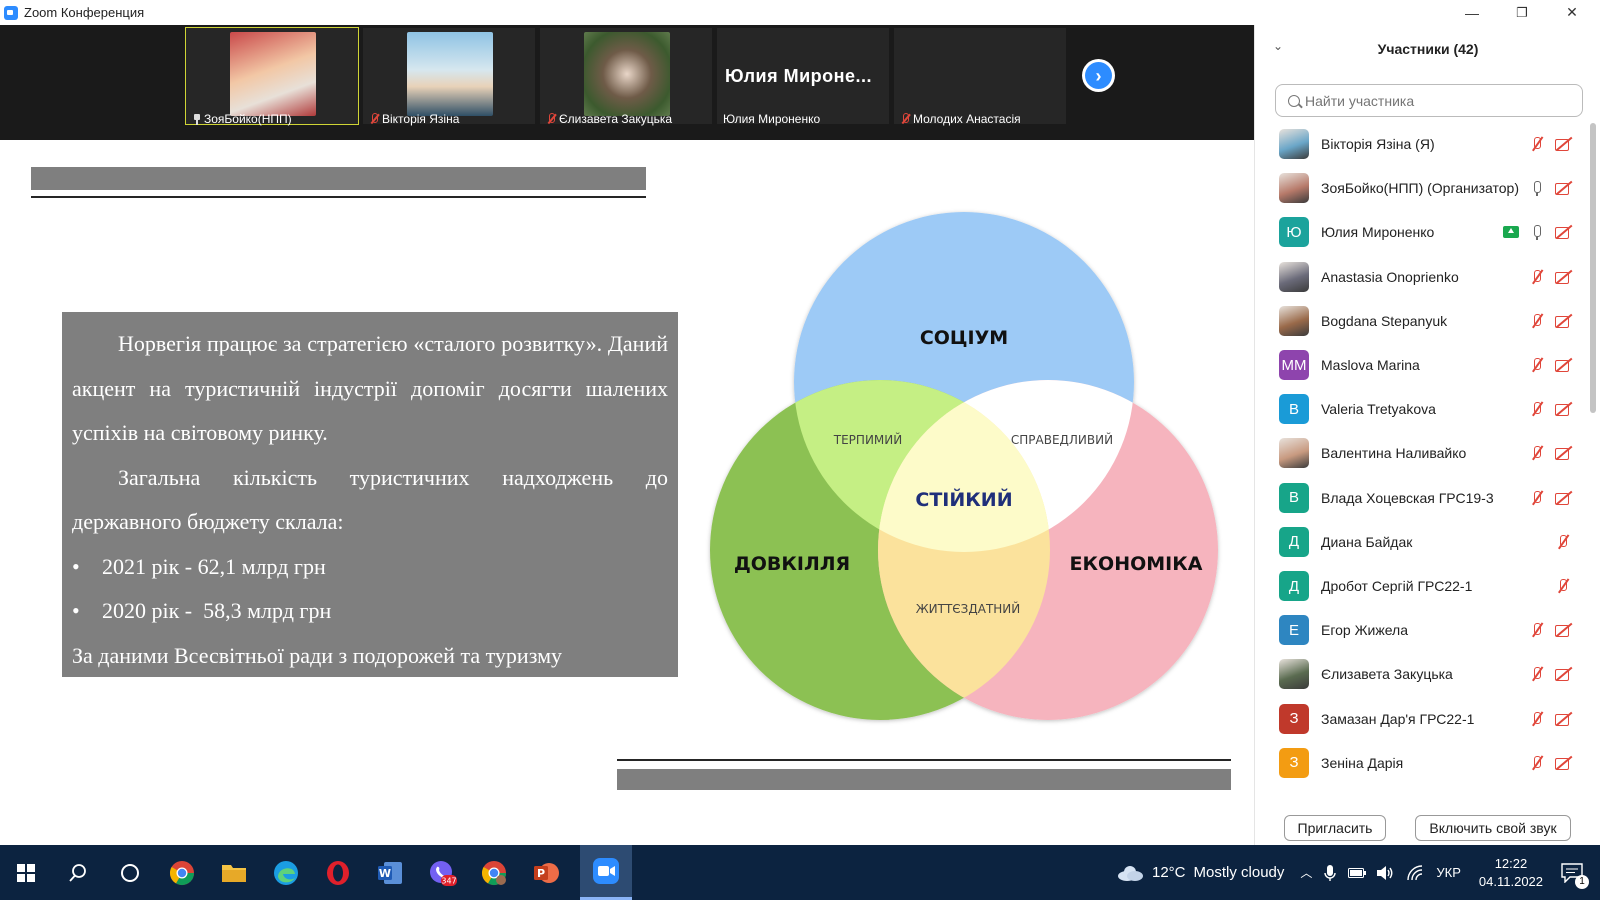  Describe the element at coordinates (546, 873) in the screenshot. I see `powerpoint-icon: P` at that location.